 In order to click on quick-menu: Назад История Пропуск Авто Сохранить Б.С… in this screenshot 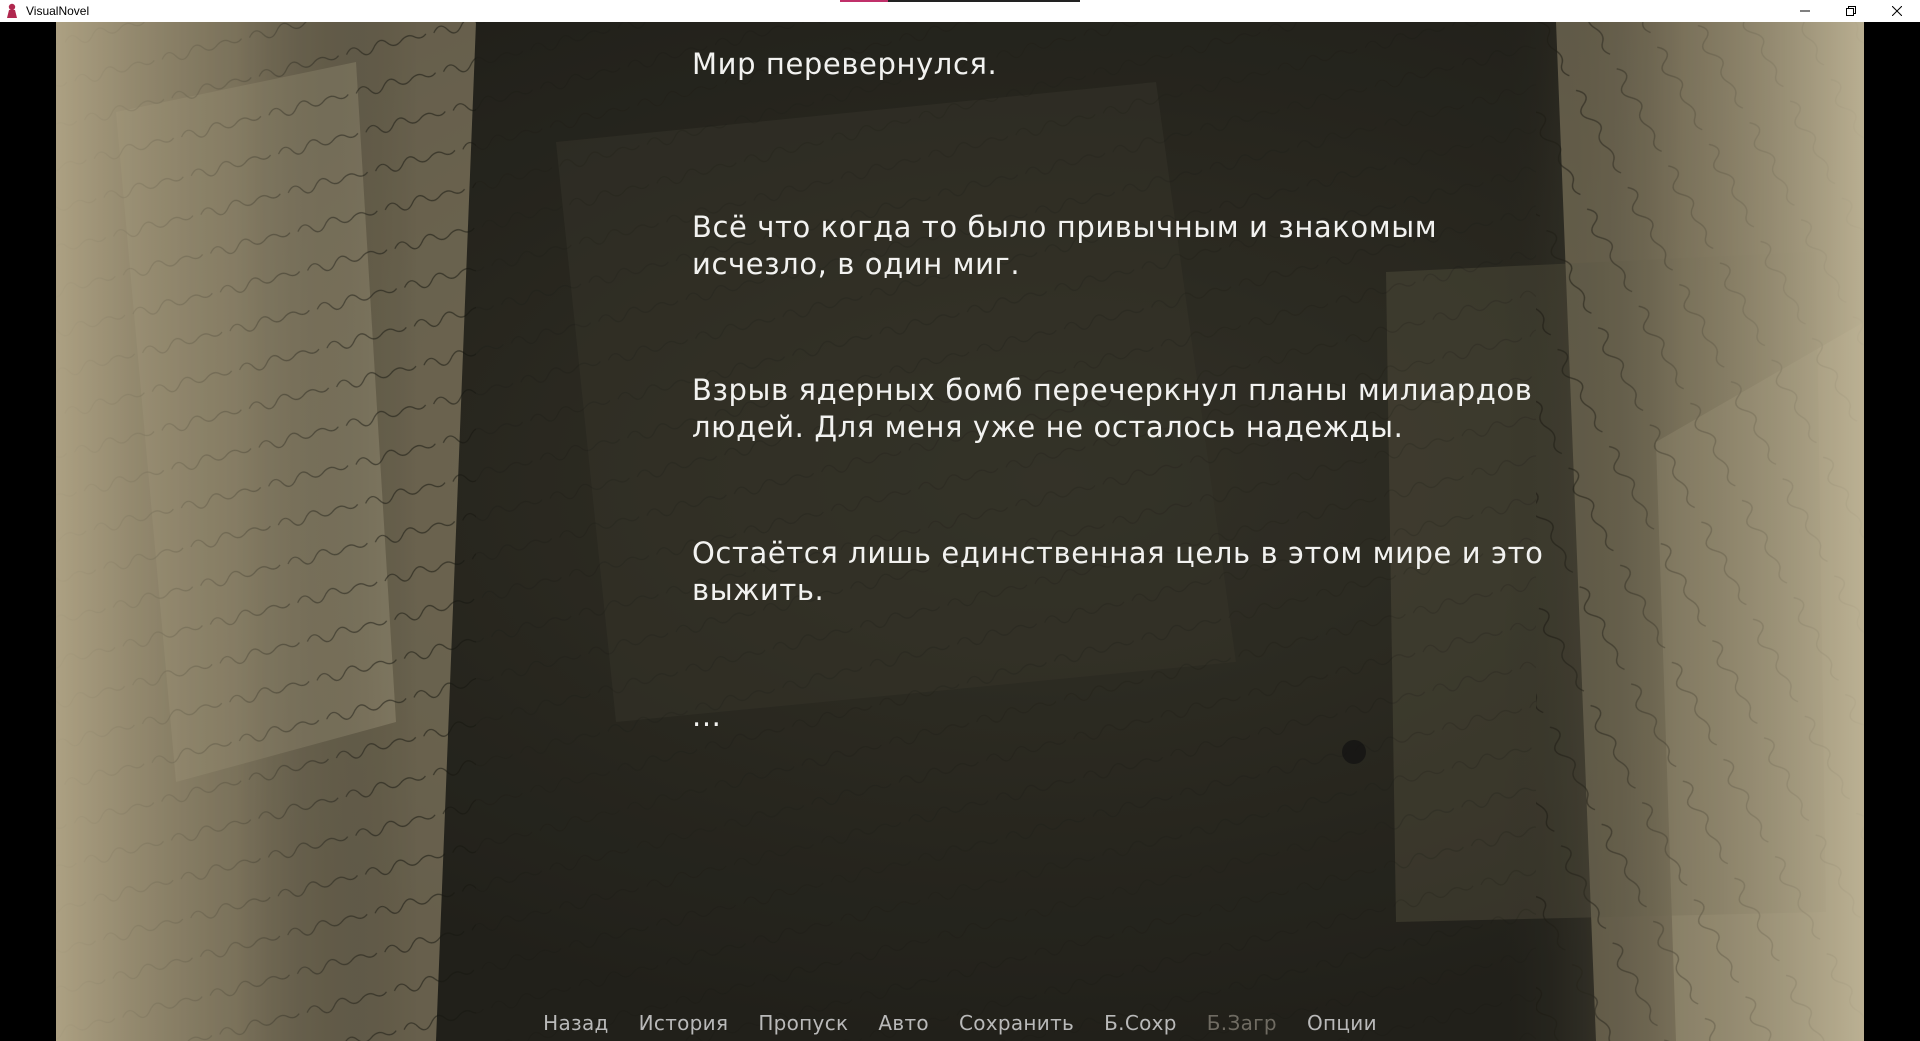, I will do `click(960, 1023)`.